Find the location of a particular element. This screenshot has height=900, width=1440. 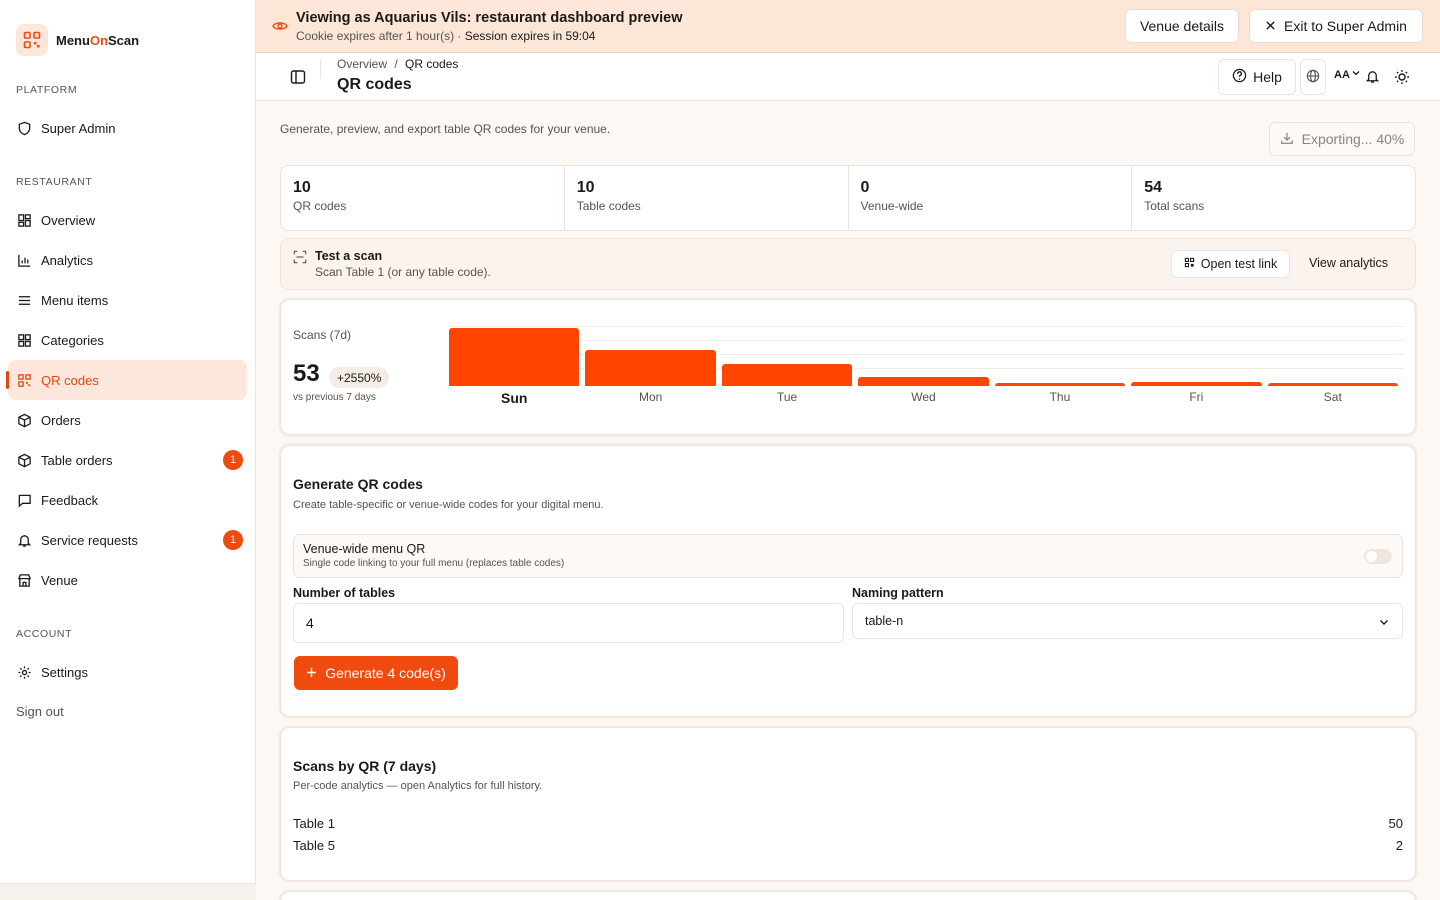

list-item: Table 52 is located at coordinates (848, 845).